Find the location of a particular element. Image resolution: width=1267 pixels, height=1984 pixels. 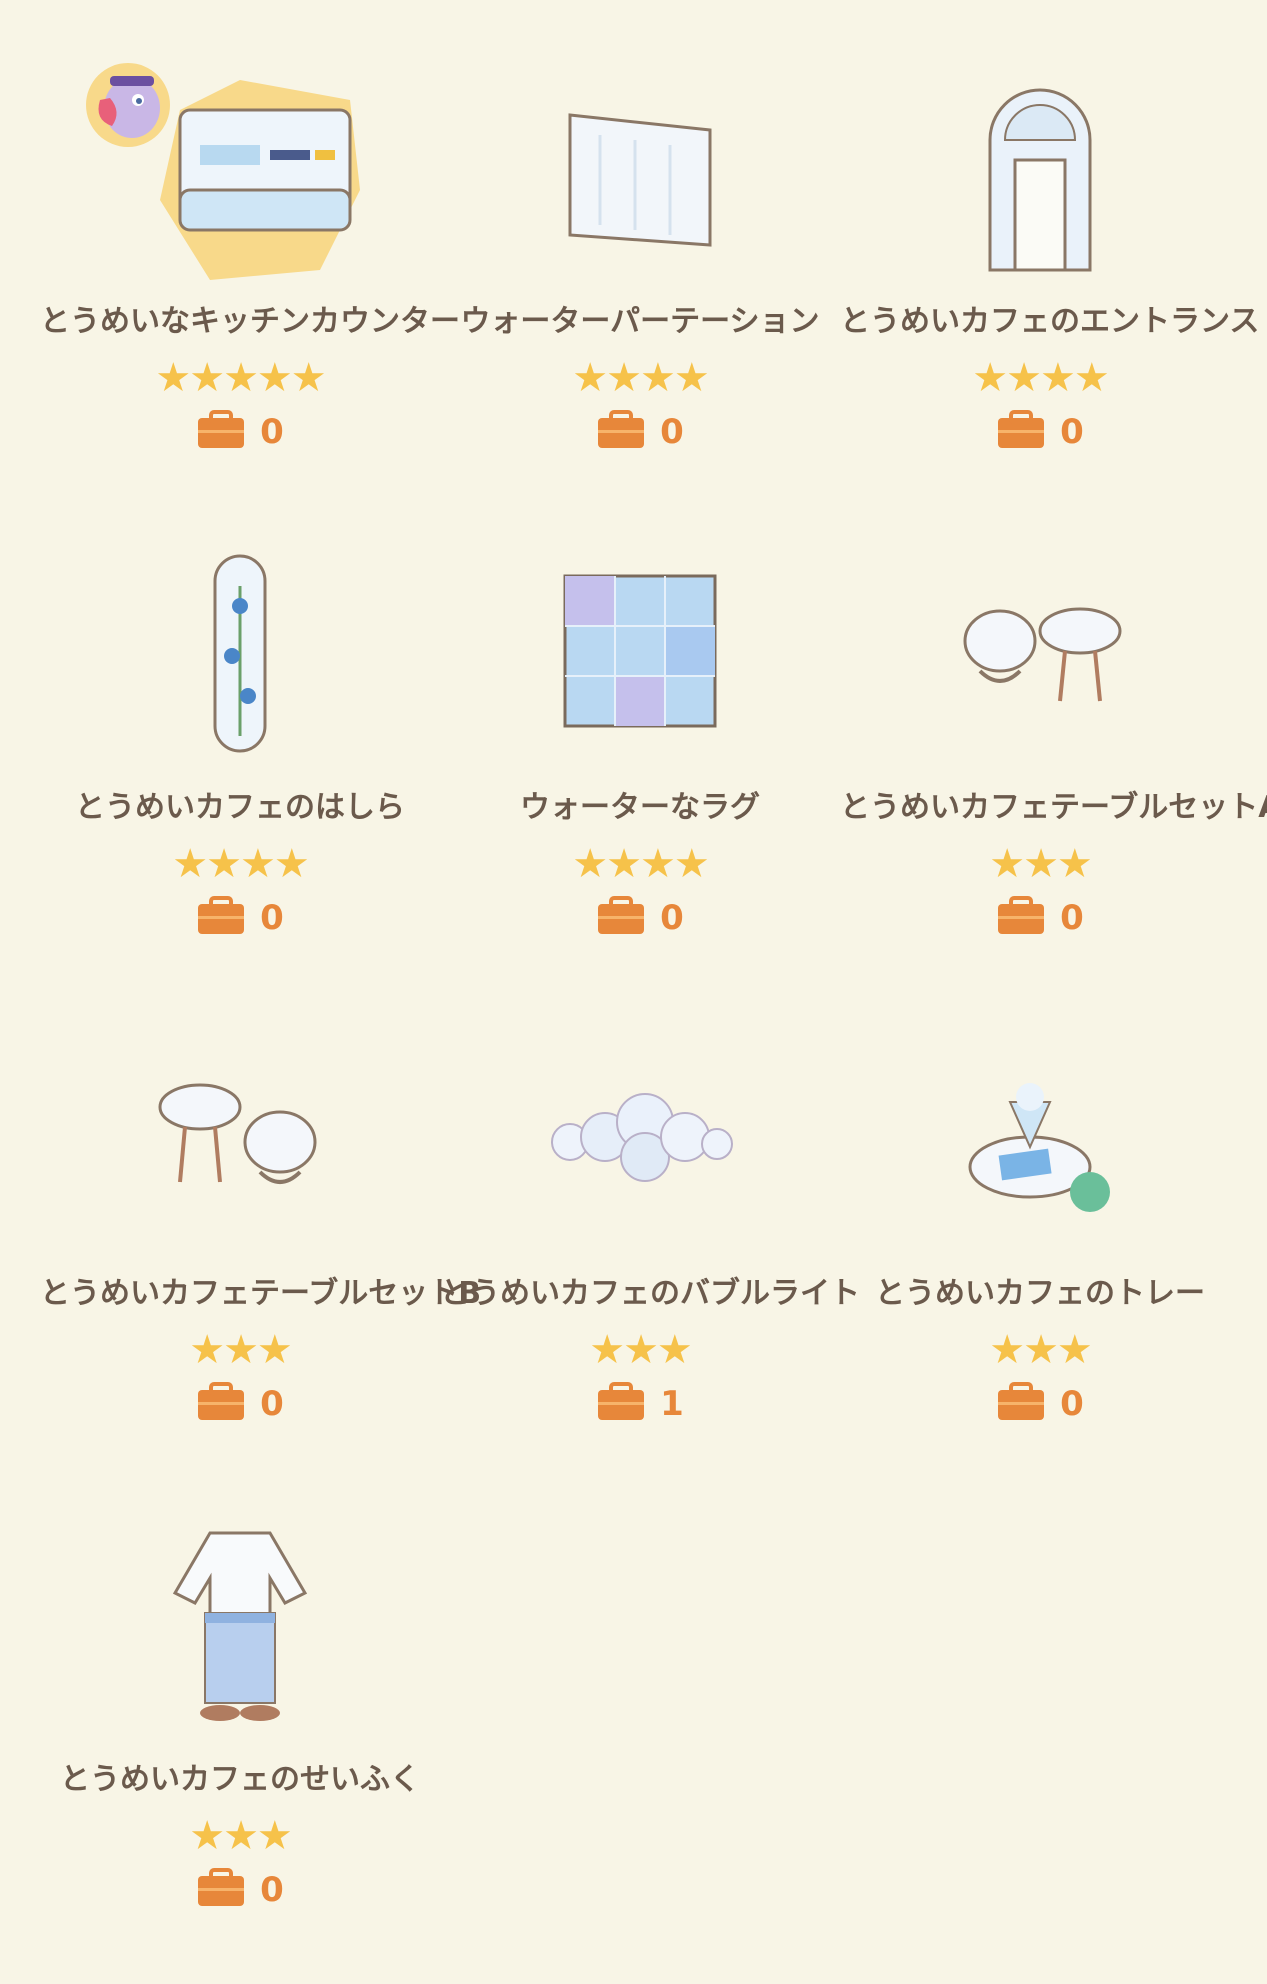

item-card: とうめいカフェのバブルライト ★★★ 1 is located at coordinates (650, 1255).